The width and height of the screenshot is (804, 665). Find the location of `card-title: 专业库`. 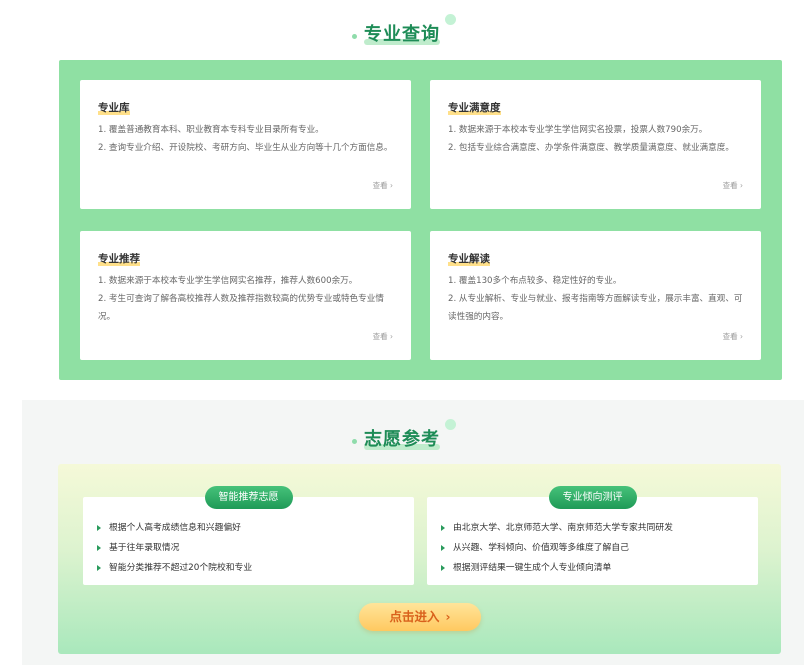

card-title: 专业库 is located at coordinates (114, 108).